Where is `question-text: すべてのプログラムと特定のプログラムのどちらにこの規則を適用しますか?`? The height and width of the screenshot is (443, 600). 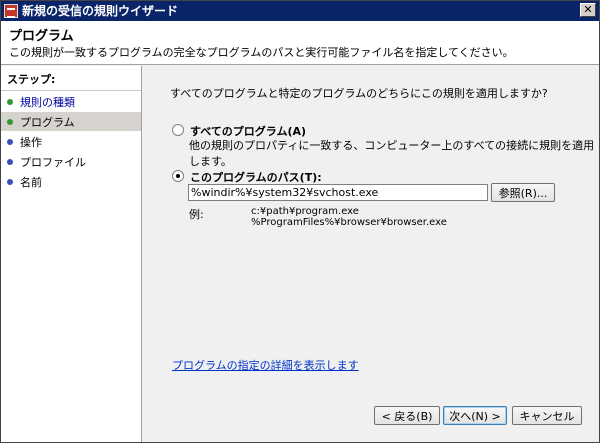 question-text: すべてのプログラムと特定のプログラムのどちらにこの規則を適用しますか? is located at coordinates (359, 93).